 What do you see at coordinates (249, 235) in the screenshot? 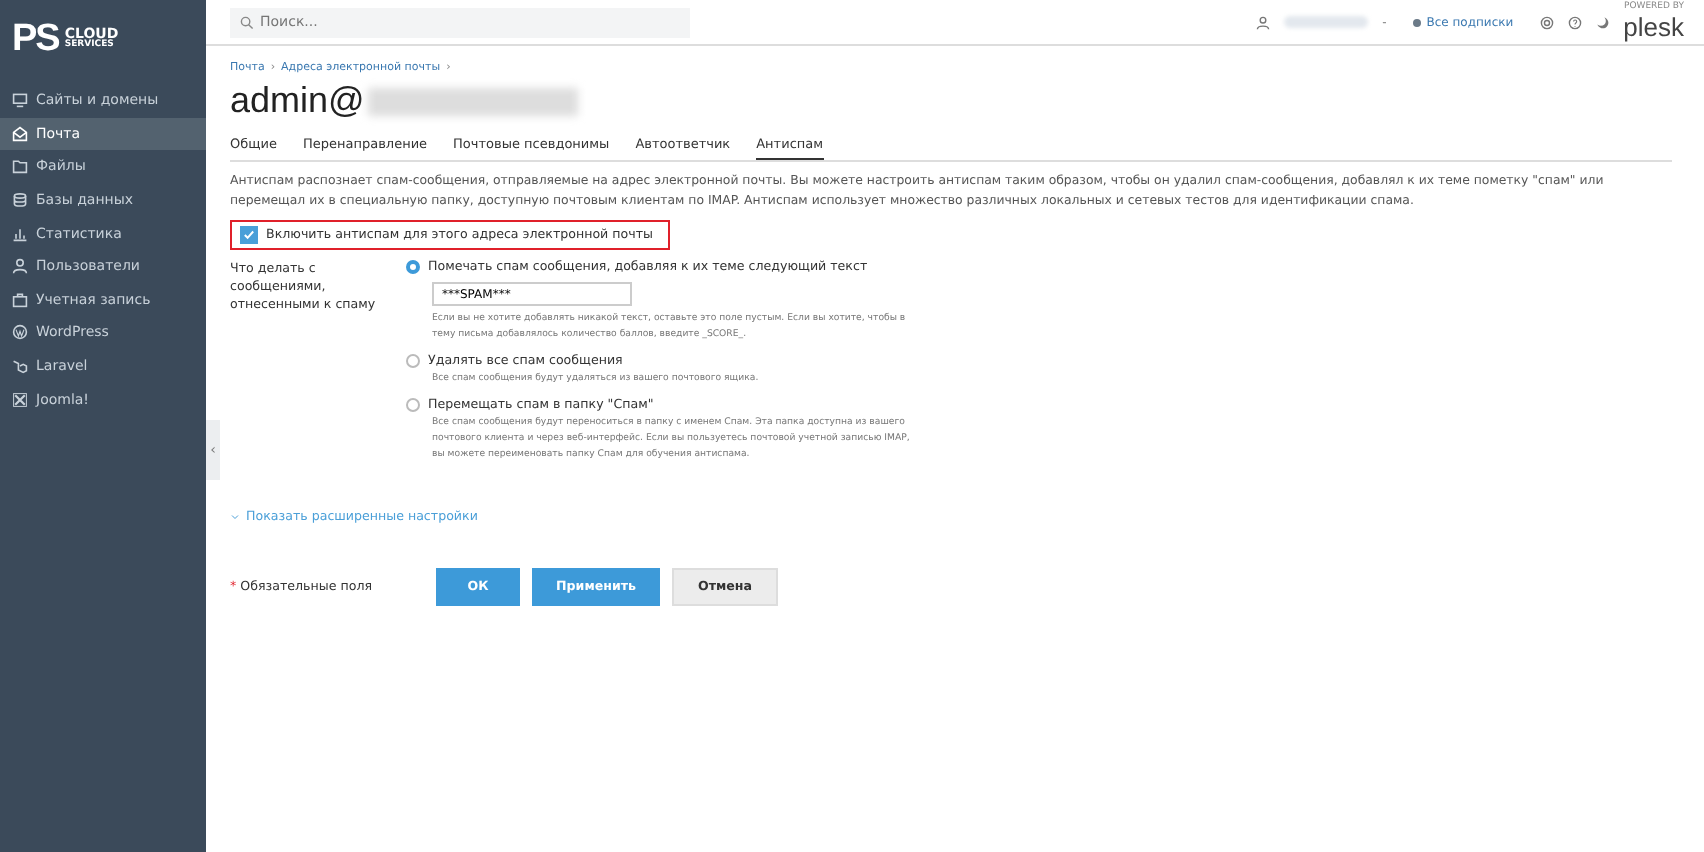
I see `checkbox` at bounding box center [249, 235].